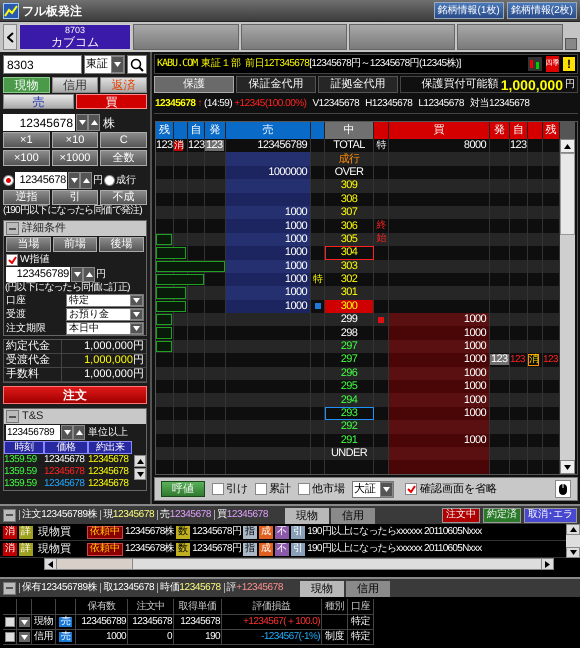 The height and width of the screenshot is (648, 580). I want to click on search-icon, so click(137, 65).